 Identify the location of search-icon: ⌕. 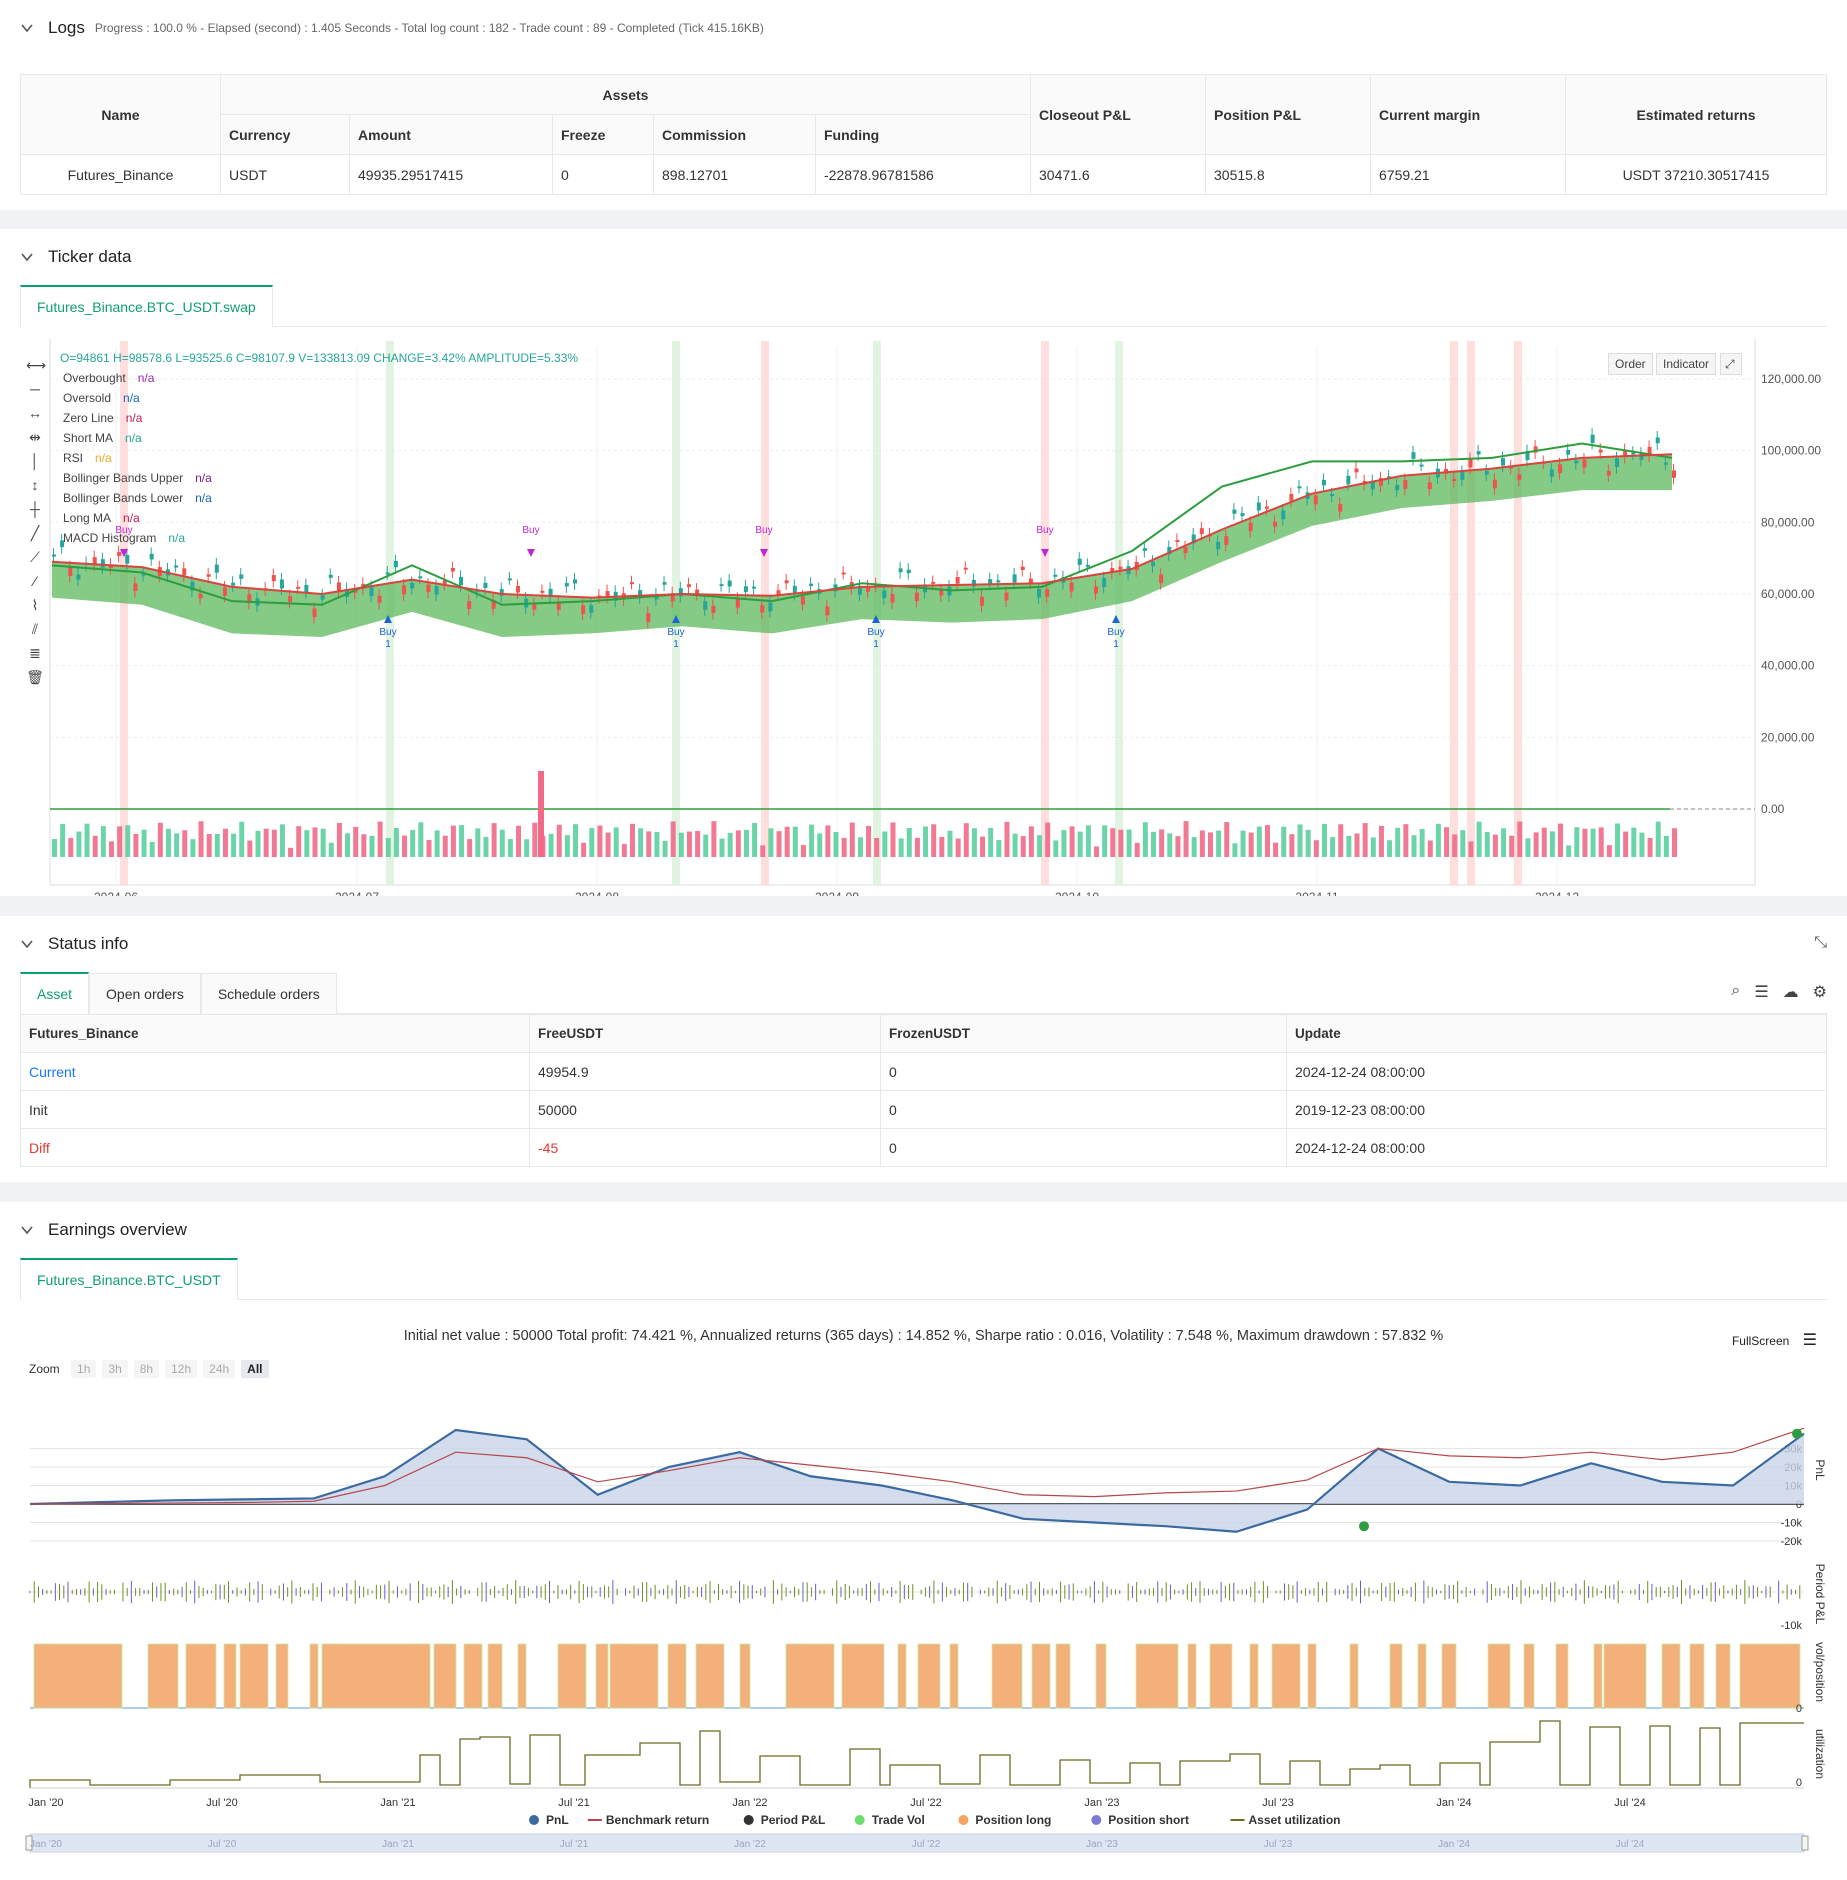
(1735, 992).